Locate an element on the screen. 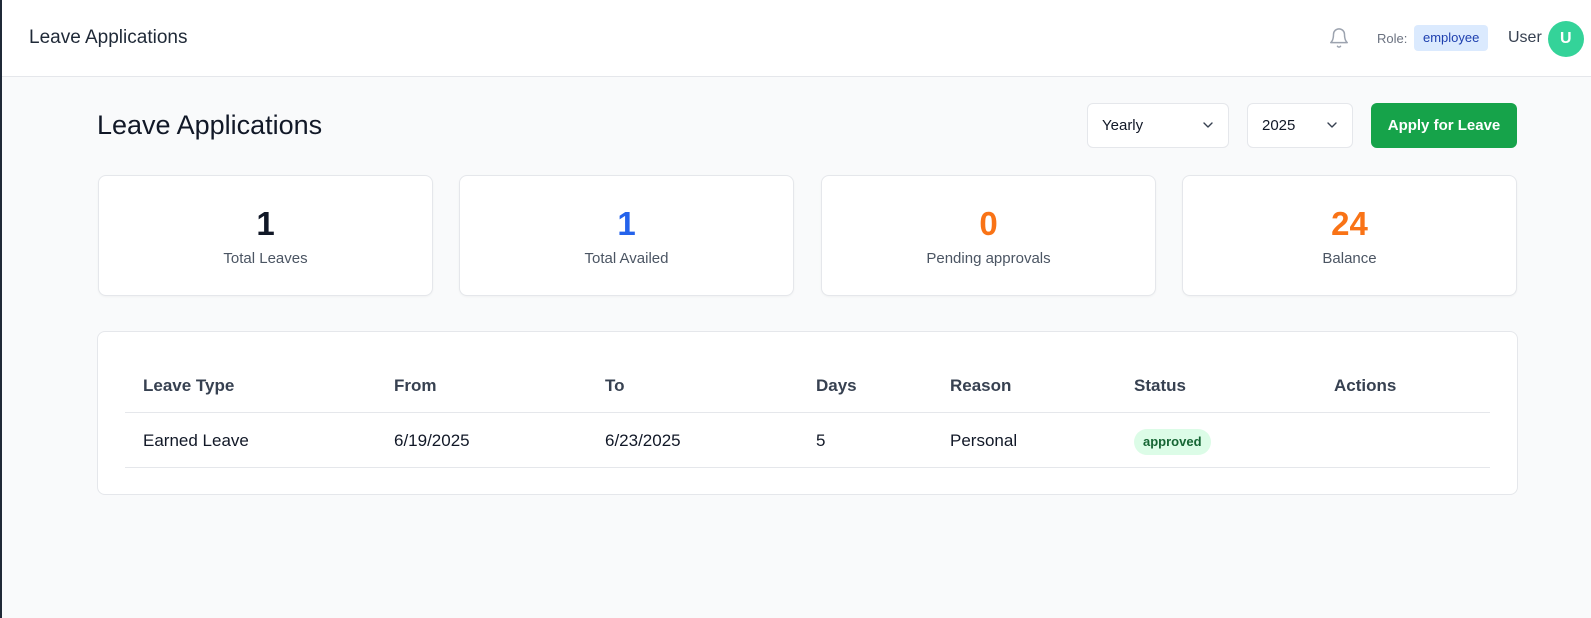  bell-icon is located at coordinates (1339, 38).